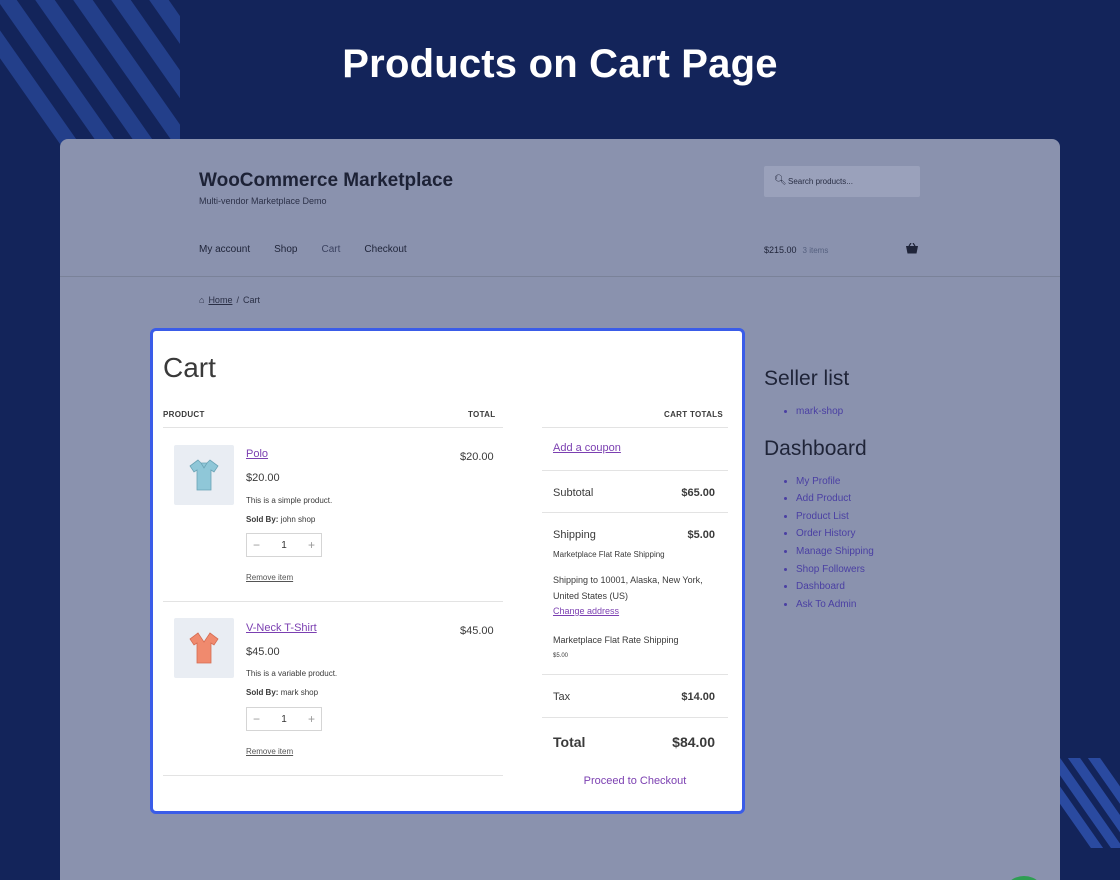 Image resolution: width=1120 pixels, height=880 pixels. What do you see at coordinates (204, 475) in the screenshot?
I see `product-thumbnail-polo` at bounding box center [204, 475].